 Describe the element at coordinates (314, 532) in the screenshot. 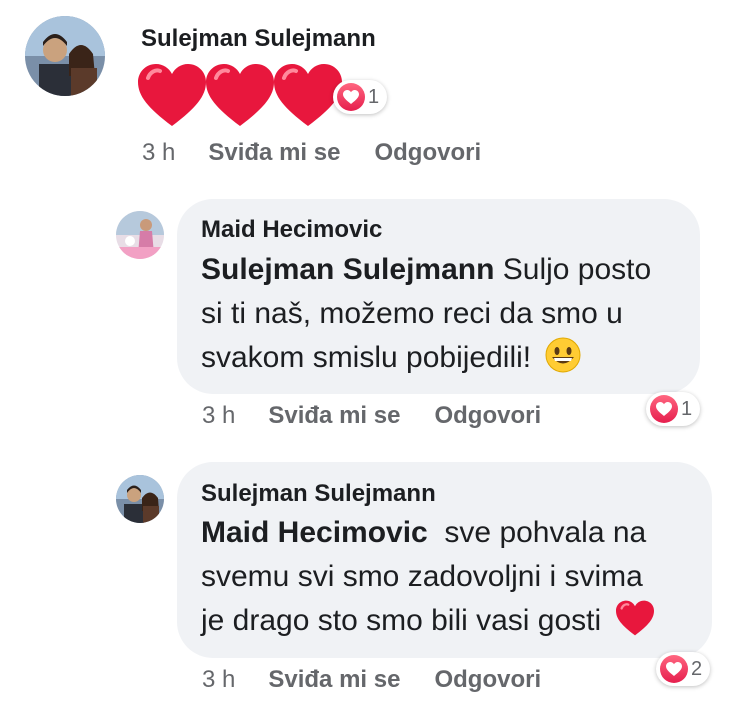

I see `mention-link: Maid Hecimovic` at that location.